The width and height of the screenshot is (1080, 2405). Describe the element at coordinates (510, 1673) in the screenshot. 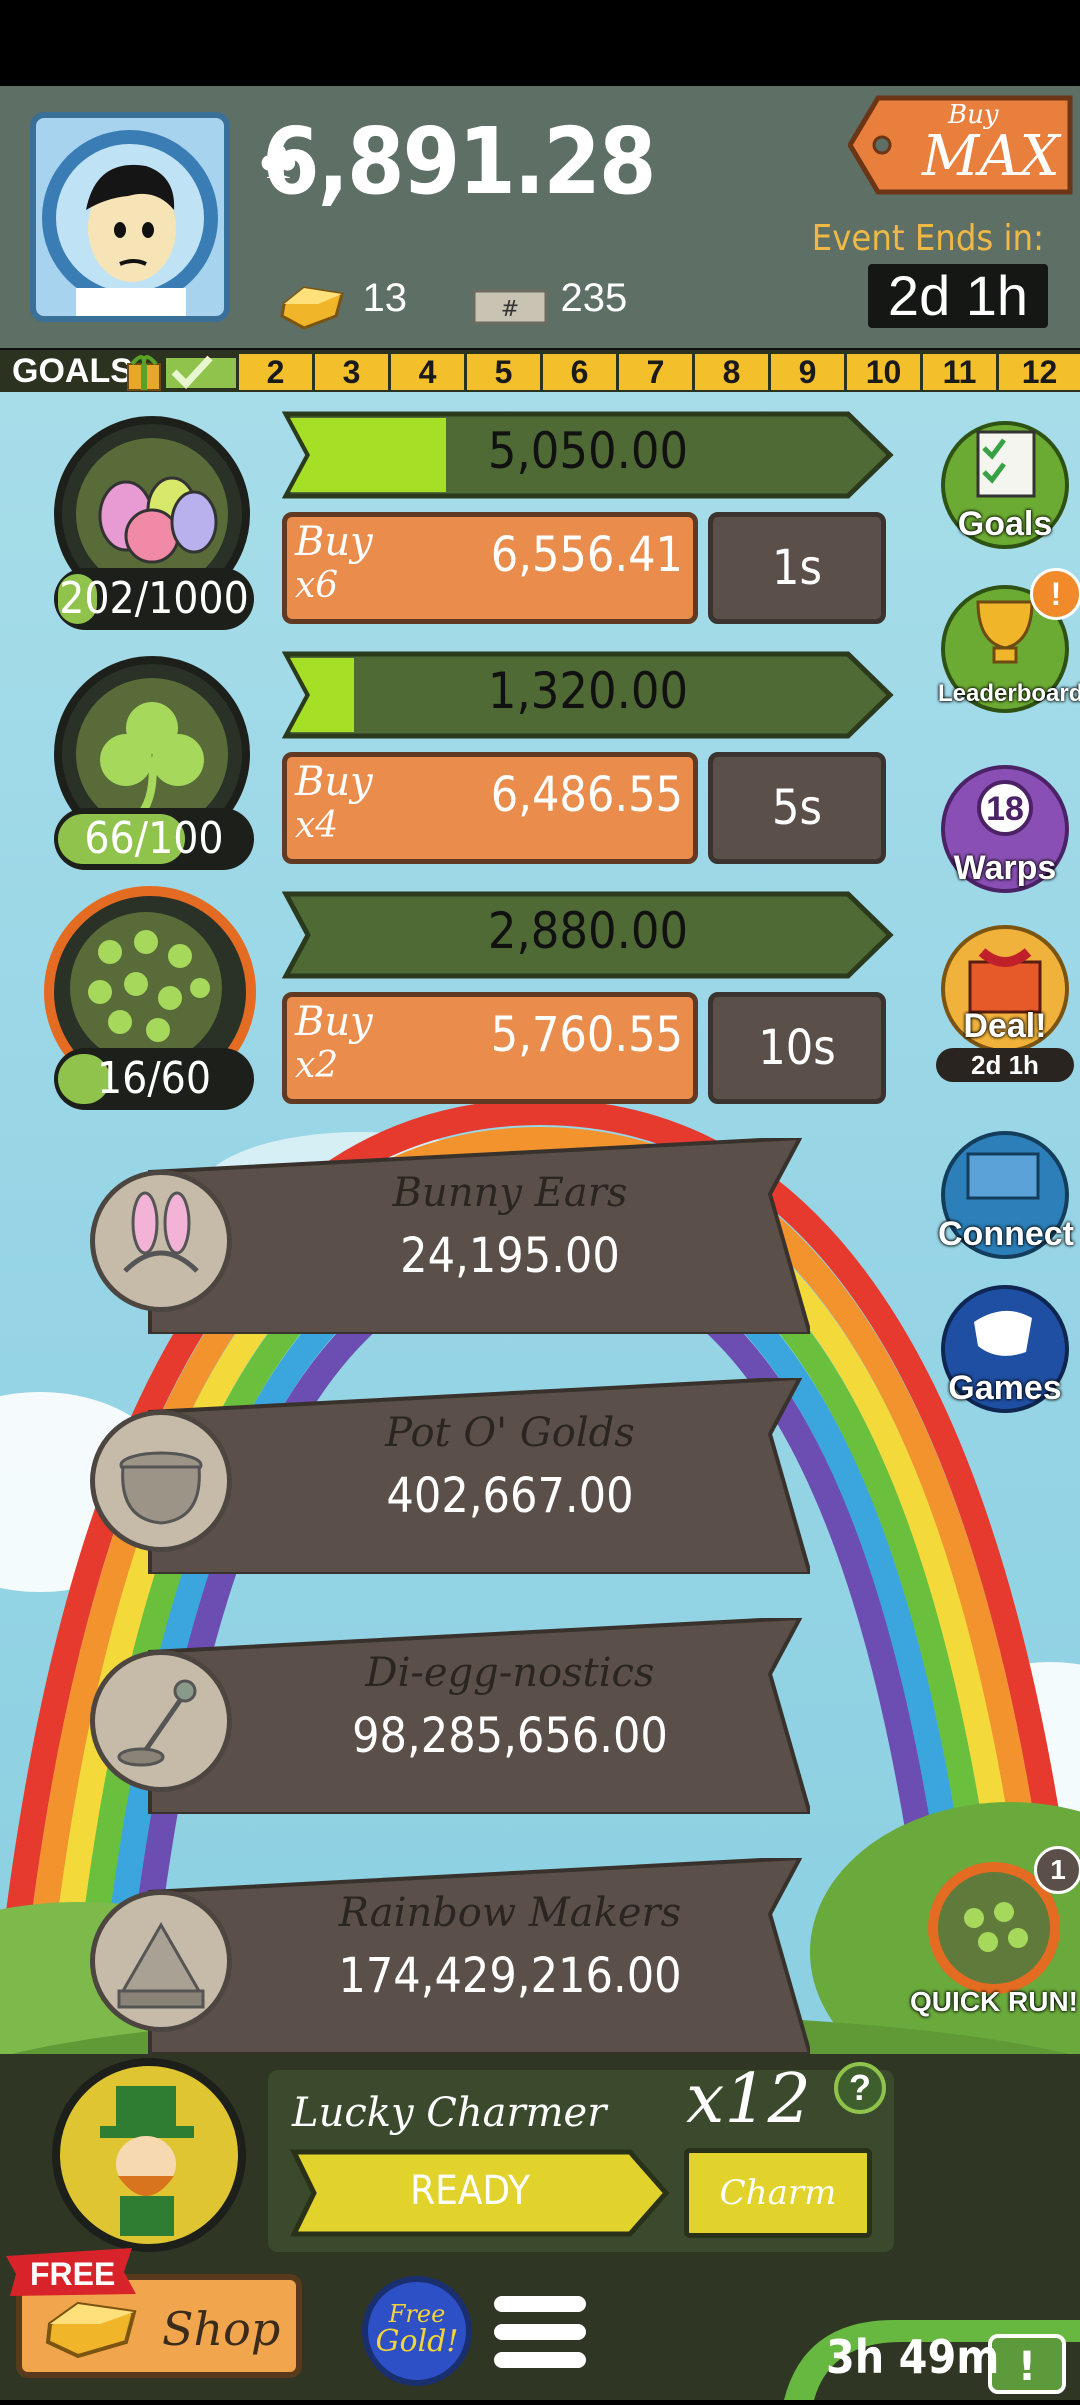

I see `manager-name: Di-egg-nostics` at that location.